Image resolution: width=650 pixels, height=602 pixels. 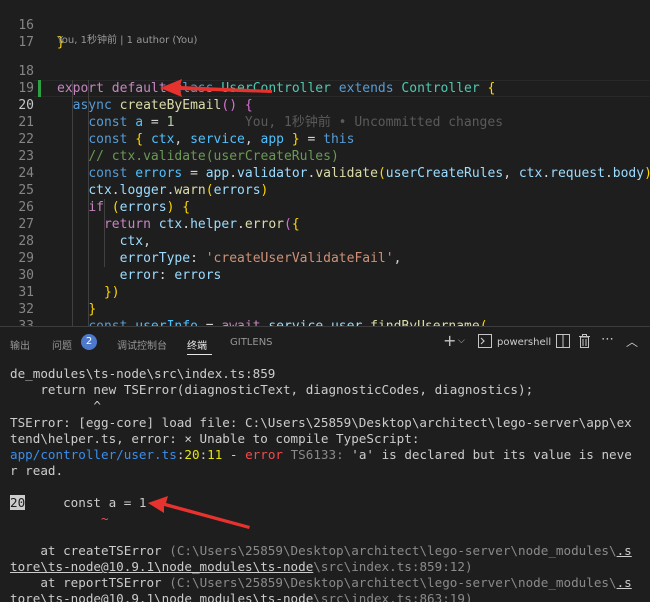 I want to click on code-line-24: 24 ctx.logger.warn(errors), so click(x=325, y=173).